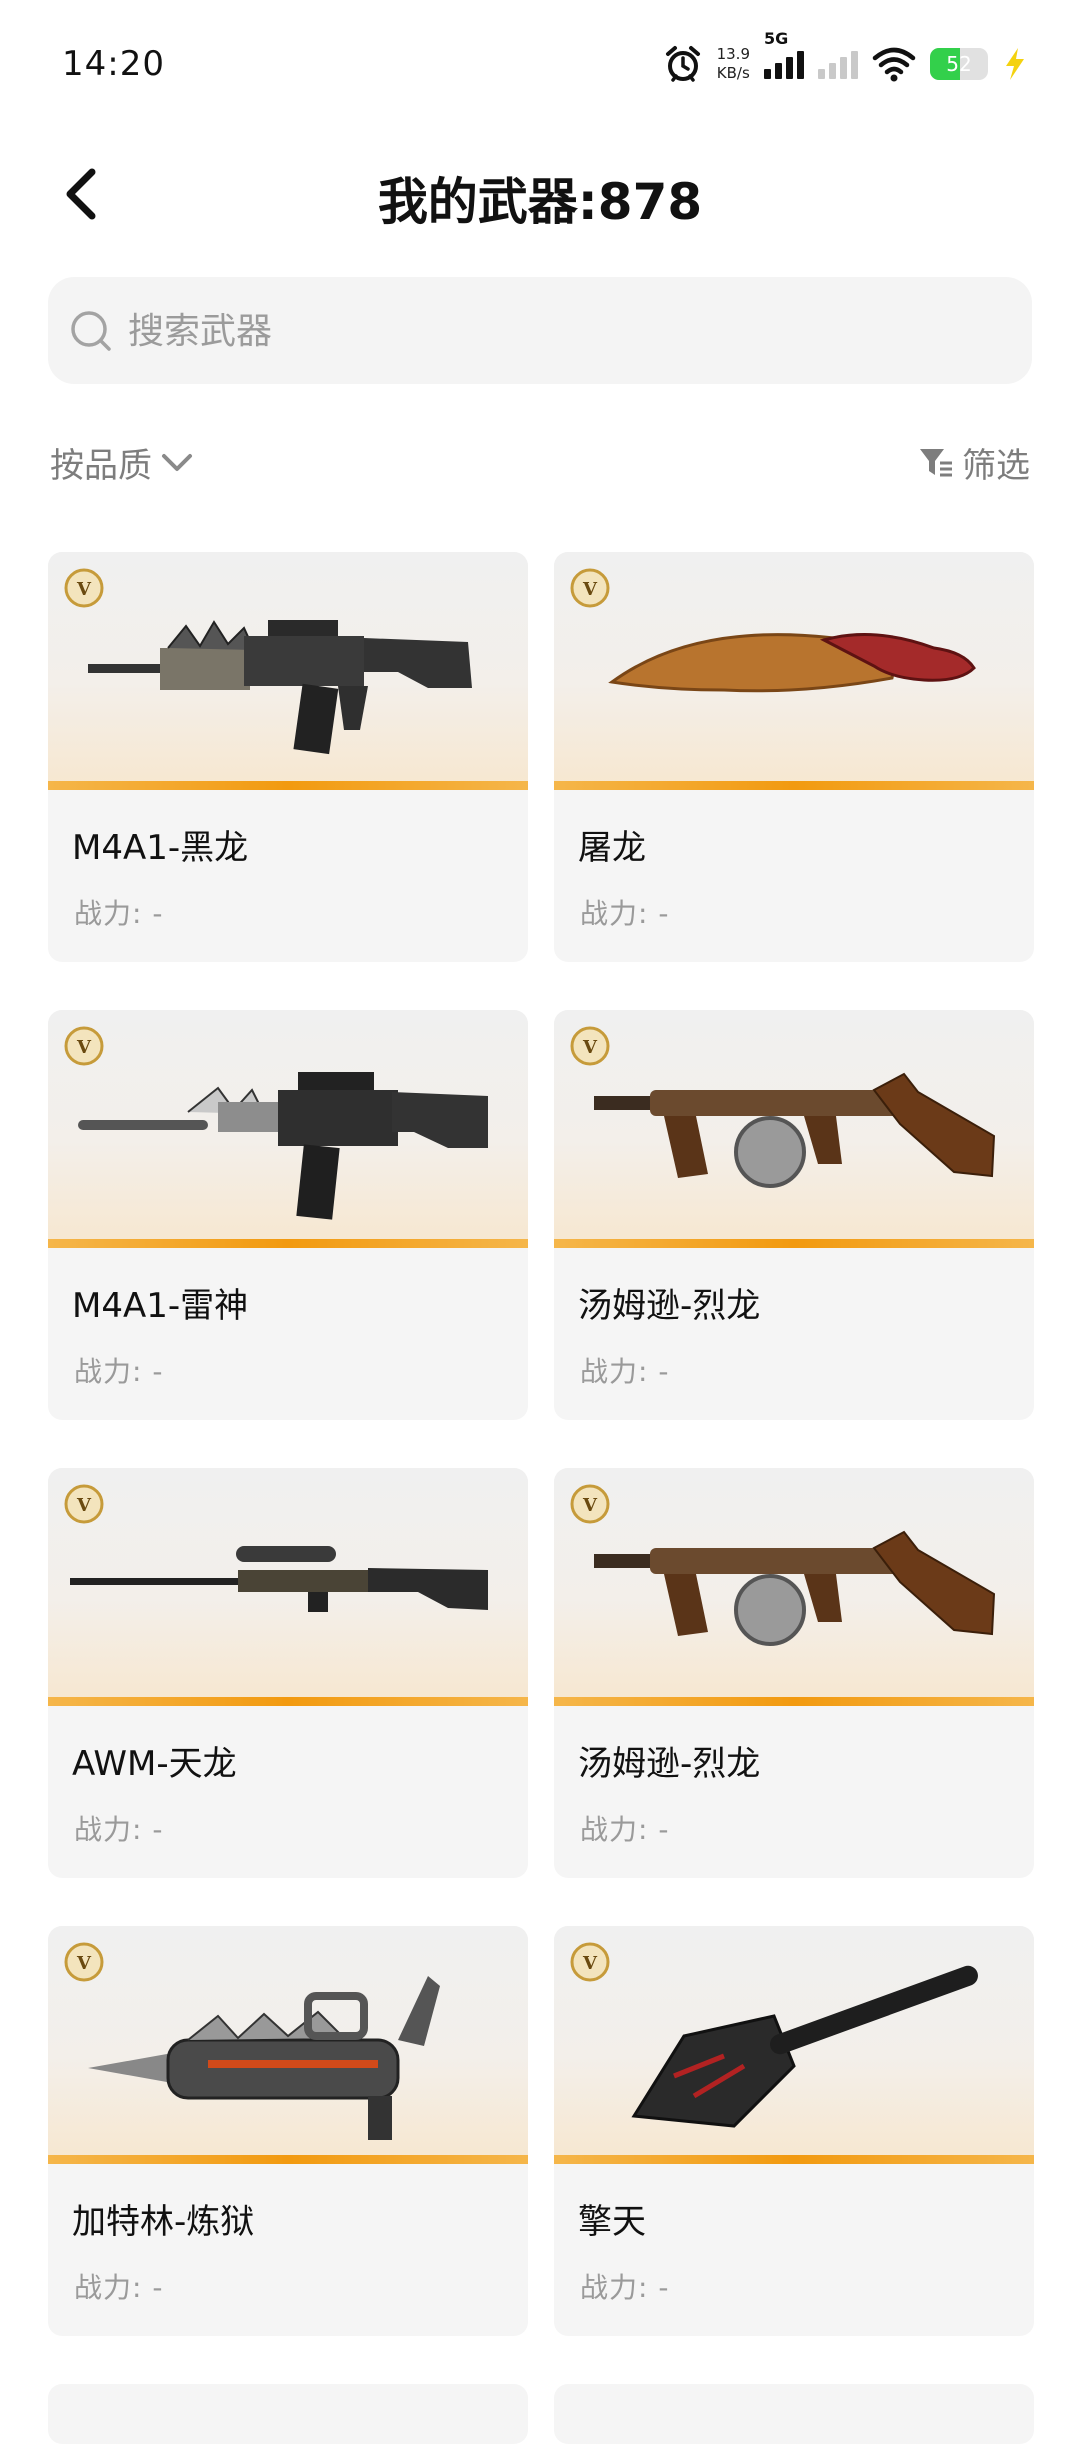  What do you see at coordinates (936, 462) in the screenshot?
I see `filter-icon` at bounding box center [936, 462].